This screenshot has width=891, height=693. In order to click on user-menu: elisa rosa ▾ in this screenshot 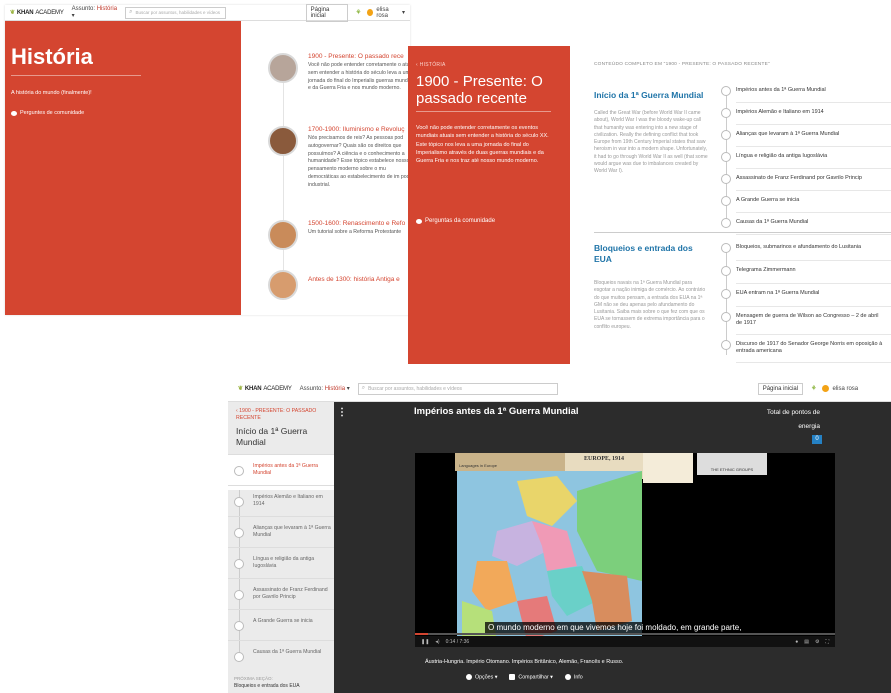, I will do `click(386, 13)`.